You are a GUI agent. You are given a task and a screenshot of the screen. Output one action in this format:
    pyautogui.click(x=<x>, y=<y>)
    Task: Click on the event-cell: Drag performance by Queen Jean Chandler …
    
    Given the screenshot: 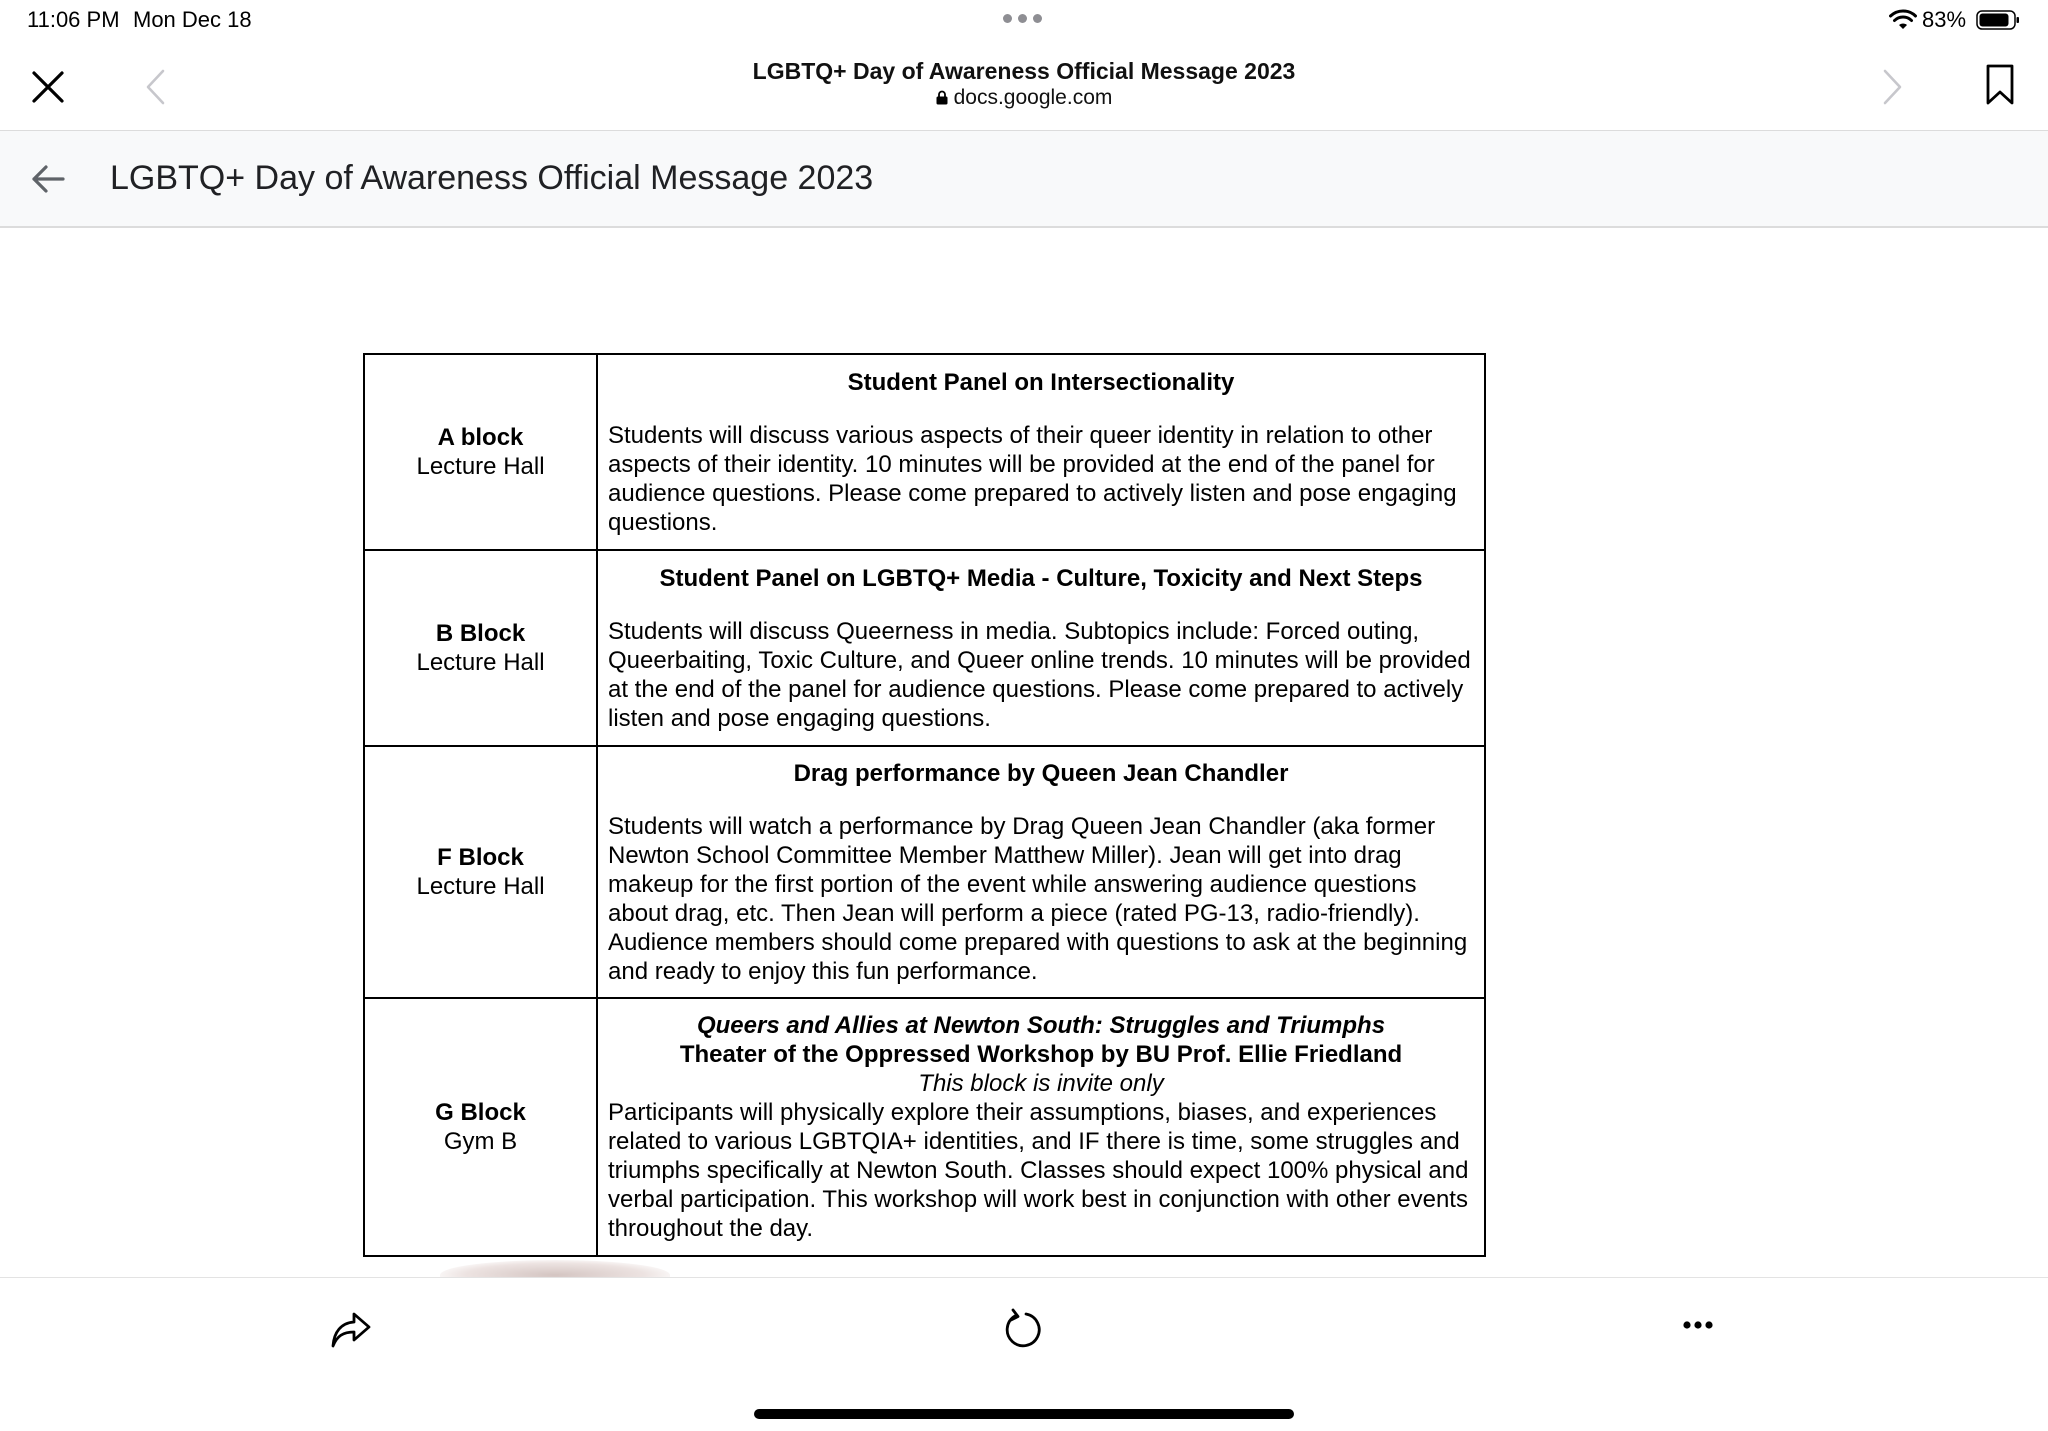 What is the action you would take?
    pyautogui.click(x=1041, y=872)
    